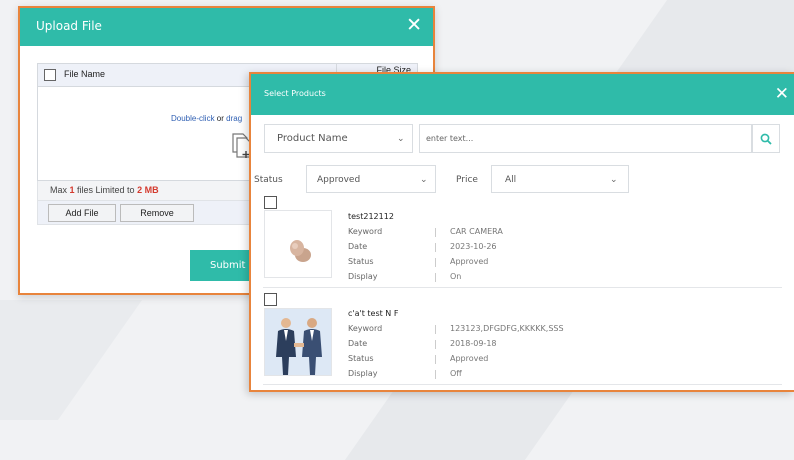 This screenshot has height=460, width=794. I want to click on round-product-icon, so click(300, 251).